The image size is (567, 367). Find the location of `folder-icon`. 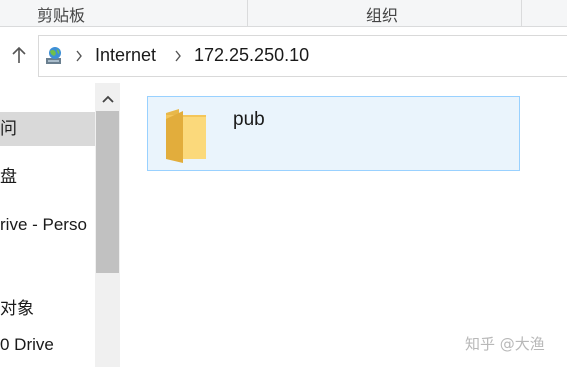

folder-icon is located at coordinates (186, 136).